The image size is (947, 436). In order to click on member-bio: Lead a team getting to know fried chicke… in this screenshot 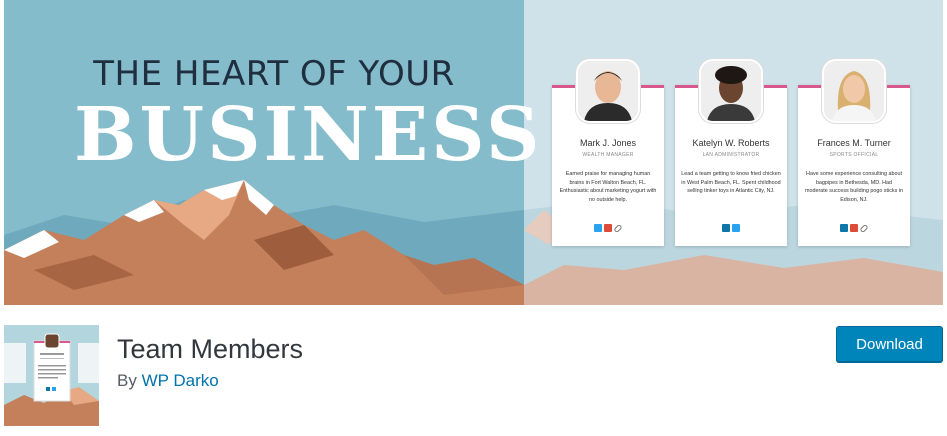, I will do `click(731, 182)`.